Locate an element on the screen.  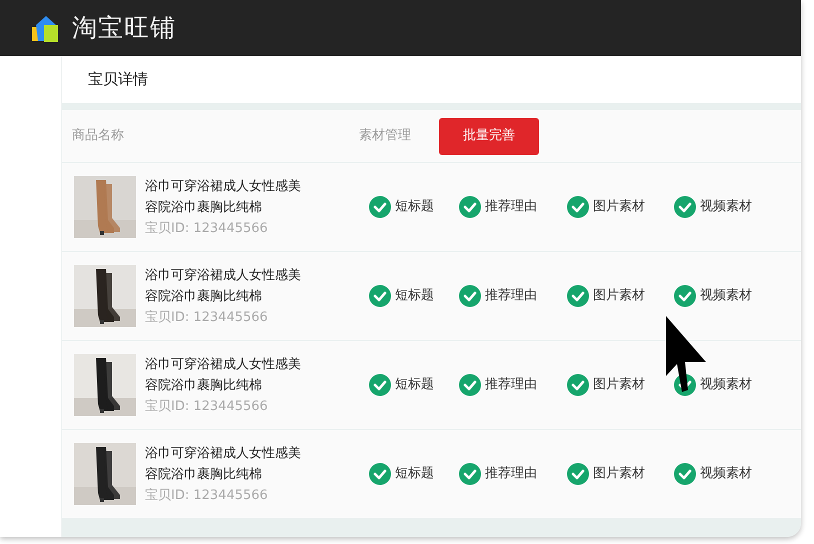
column-header: 商品名称 is located at coordinates (98, 136).